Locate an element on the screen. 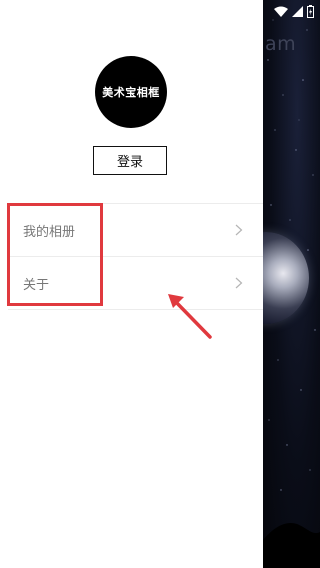  status-bar is located at coordinates (294, 11).